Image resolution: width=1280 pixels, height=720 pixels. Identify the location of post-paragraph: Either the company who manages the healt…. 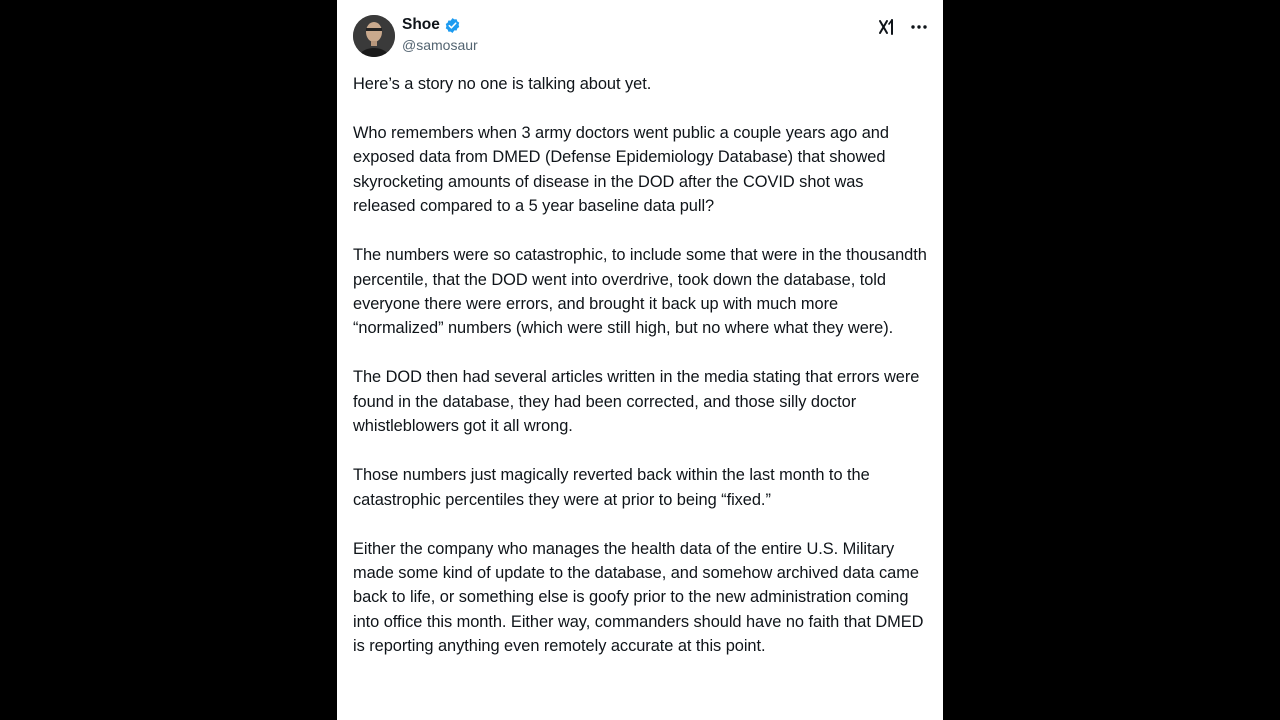
(638, 597).